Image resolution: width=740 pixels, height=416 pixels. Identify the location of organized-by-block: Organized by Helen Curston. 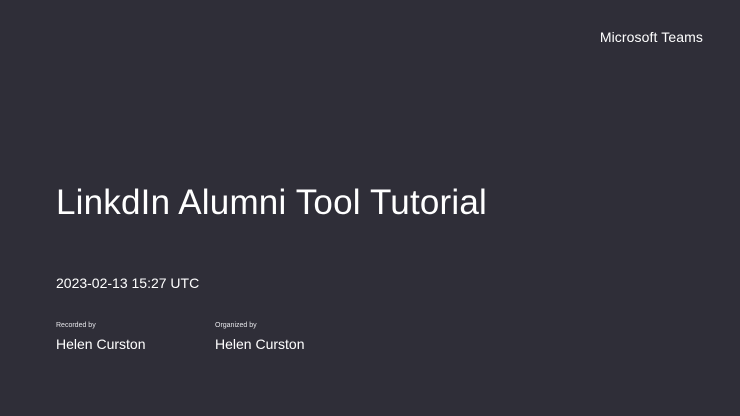
(260, 336).